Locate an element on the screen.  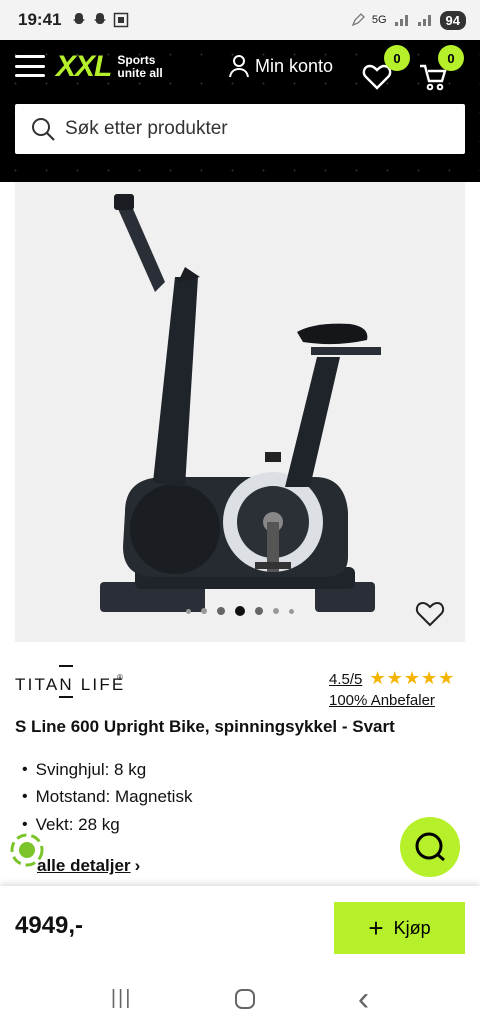
rating-stars: ★★★★★ is located at coordinates (412, 678).